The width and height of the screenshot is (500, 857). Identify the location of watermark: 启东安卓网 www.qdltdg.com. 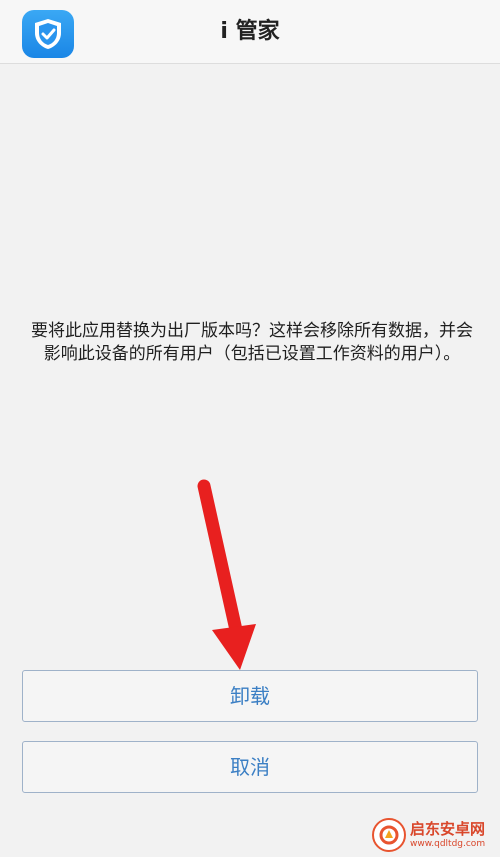
(436, 834).